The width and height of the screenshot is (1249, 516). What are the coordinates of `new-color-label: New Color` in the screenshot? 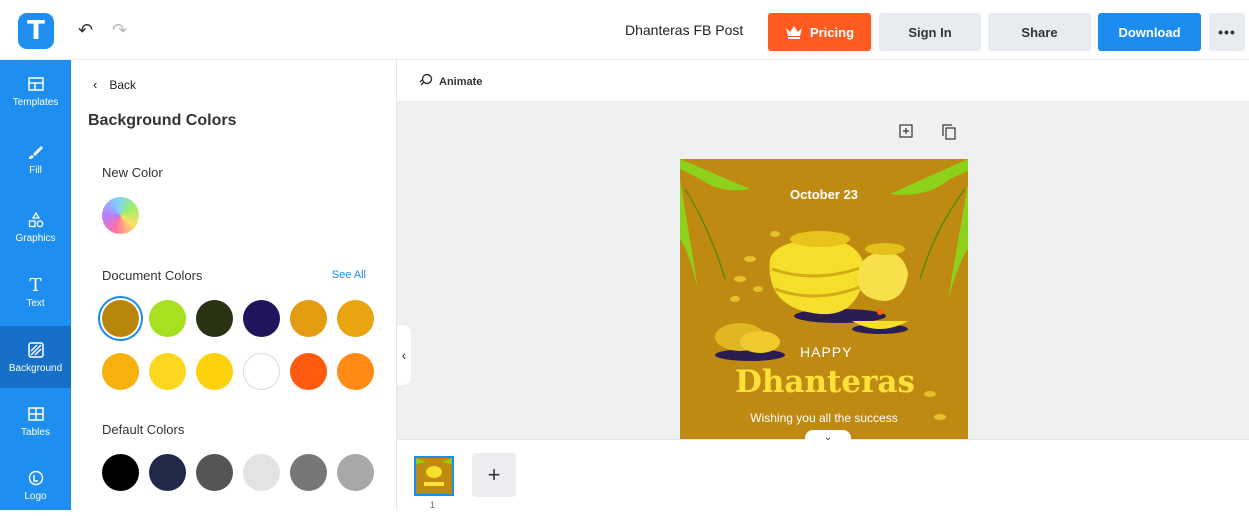 It's located at (132, 172).